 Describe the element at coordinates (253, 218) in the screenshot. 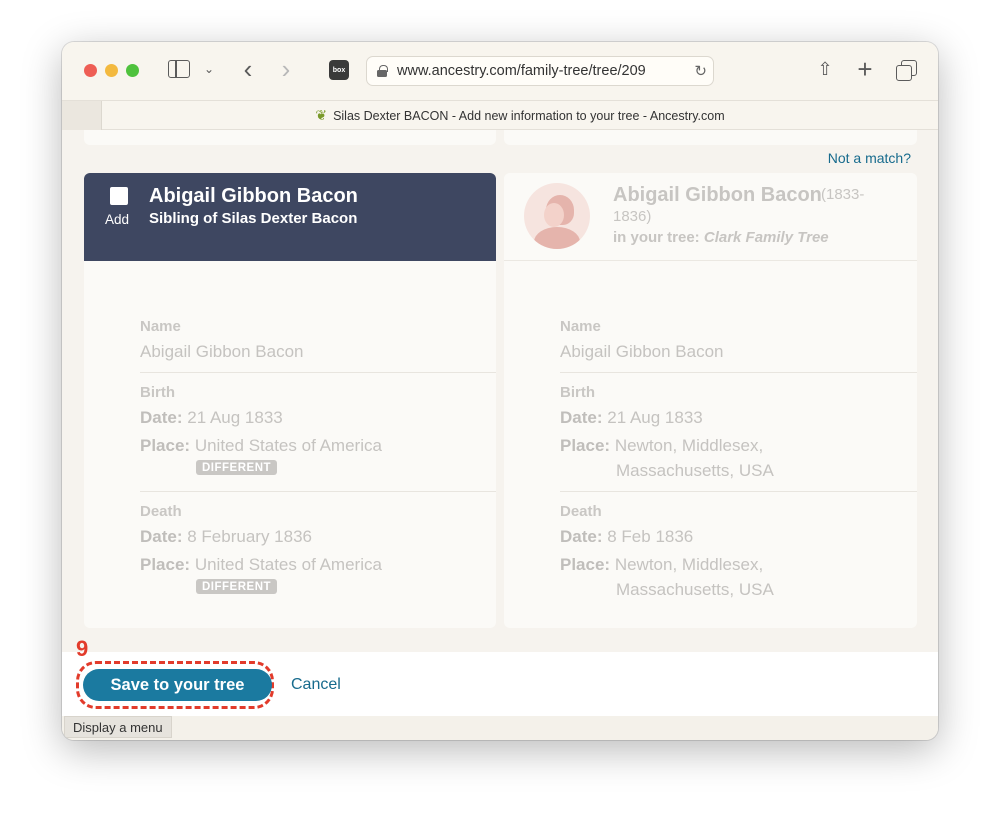

I see `person-relation: Sibling of Silas Dexter Bacon` at that location.